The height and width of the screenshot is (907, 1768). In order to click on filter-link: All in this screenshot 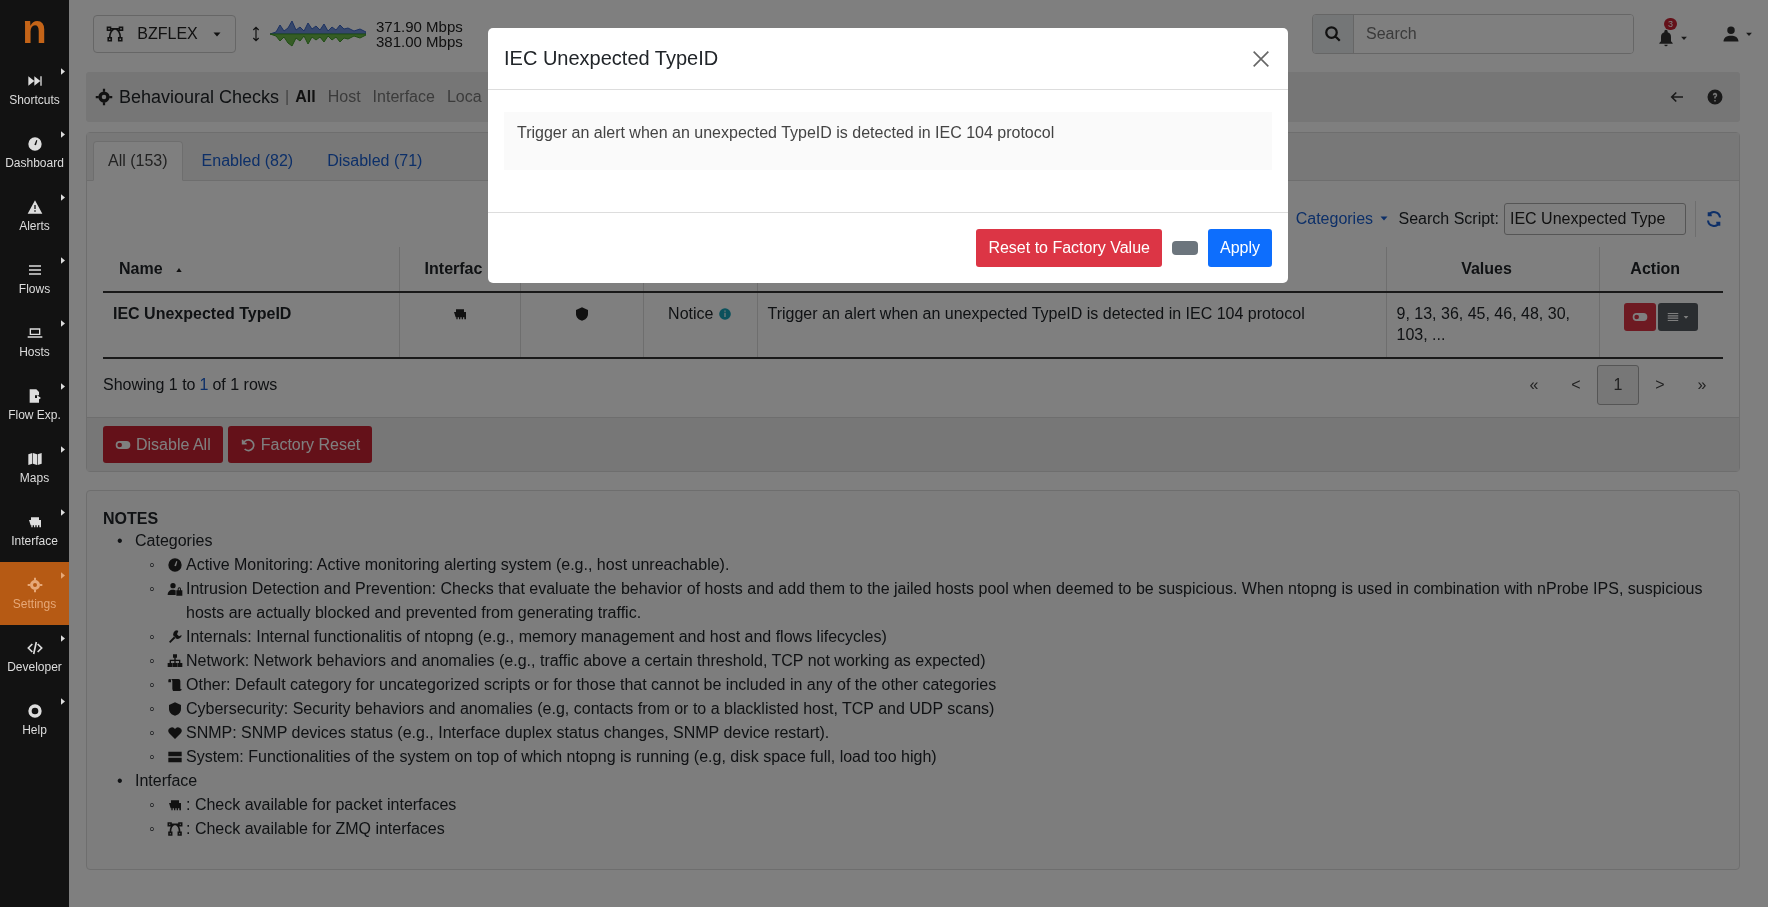, I will do `click(305, 97)`.